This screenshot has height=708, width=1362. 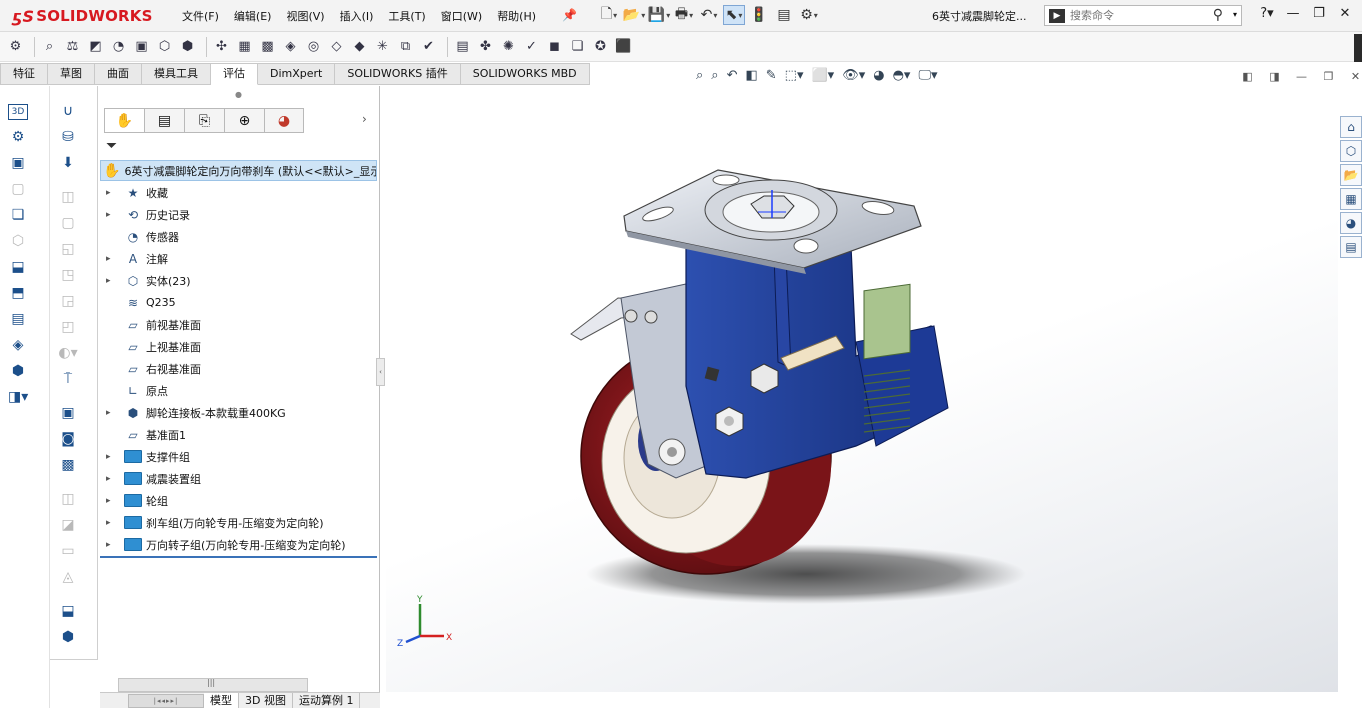 I want to click on command-search-box: ▶ ⚲ ▾, so click(x=1143, y=15).